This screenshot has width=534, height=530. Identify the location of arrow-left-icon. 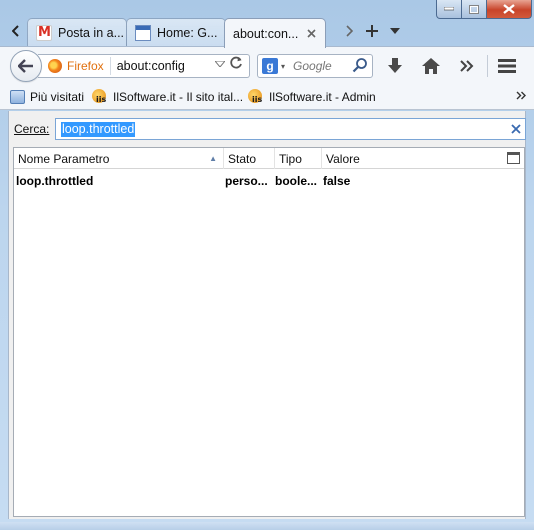
(25, 66).